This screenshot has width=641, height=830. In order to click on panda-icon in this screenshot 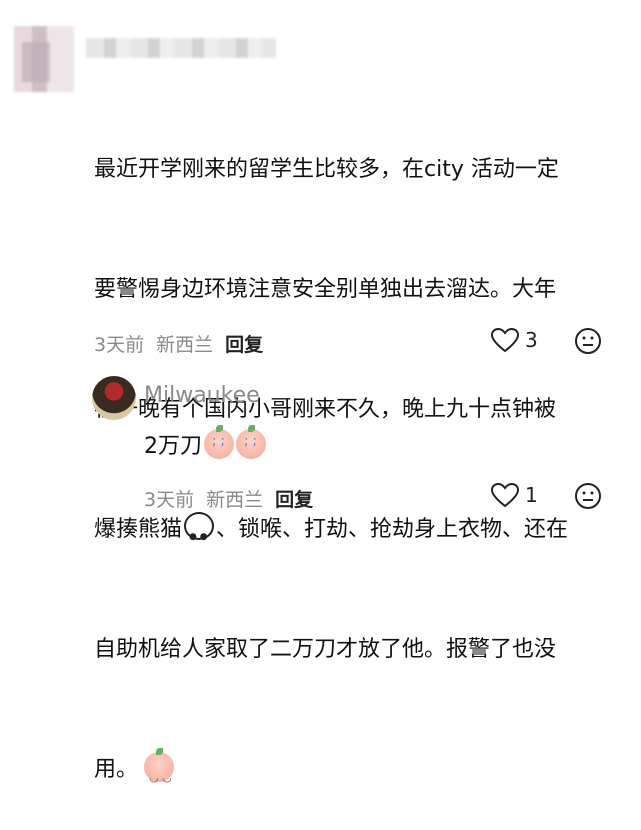, I will do `click(199, 534)`.